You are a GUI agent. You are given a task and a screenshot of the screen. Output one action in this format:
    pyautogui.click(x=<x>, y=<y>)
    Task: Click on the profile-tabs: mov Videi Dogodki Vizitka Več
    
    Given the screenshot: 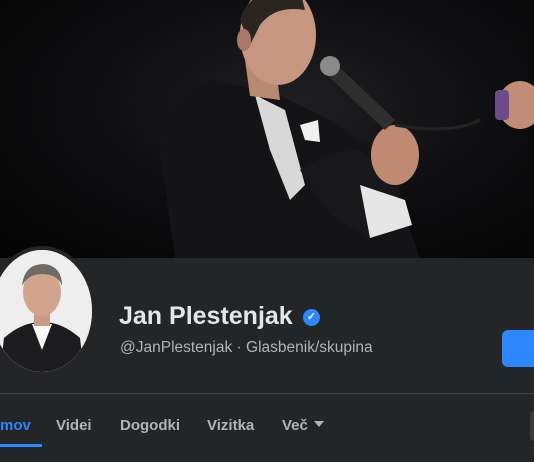 What is the action you would take?
    pyautogui.click(x=267, y=428)
    